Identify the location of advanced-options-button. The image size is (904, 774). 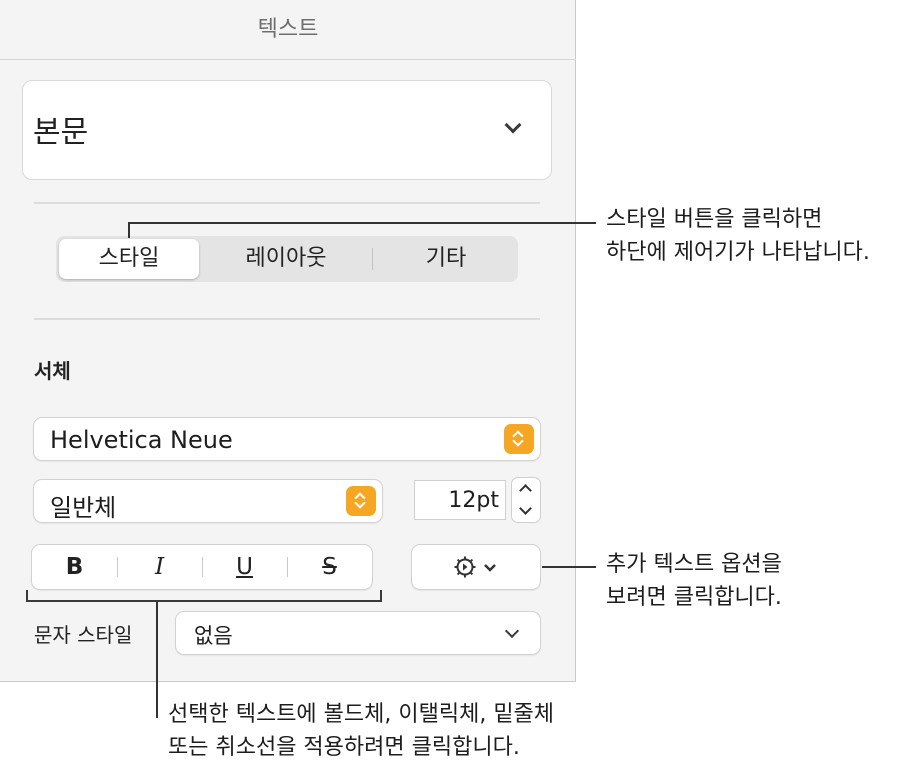
(476, 567).